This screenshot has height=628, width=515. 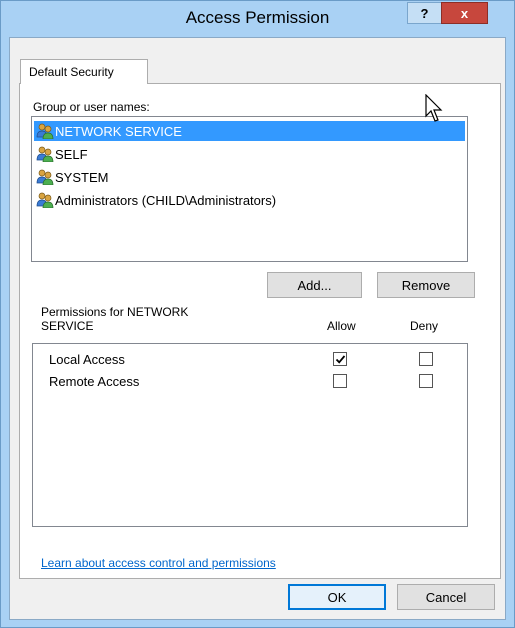 I want to click on permissions-for-label: Permissions for NETWORK SERVICE, so click(x=115, y=319).